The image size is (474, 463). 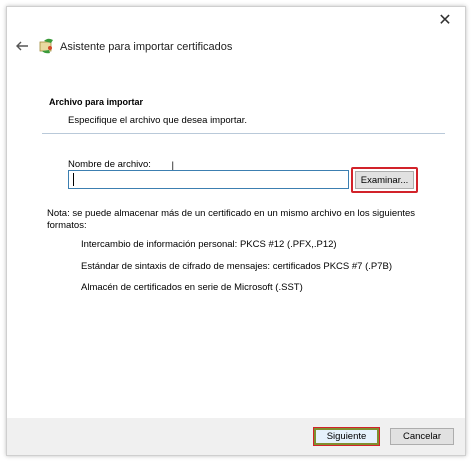 I want to click on header-divider, so click(x=243, y=133).